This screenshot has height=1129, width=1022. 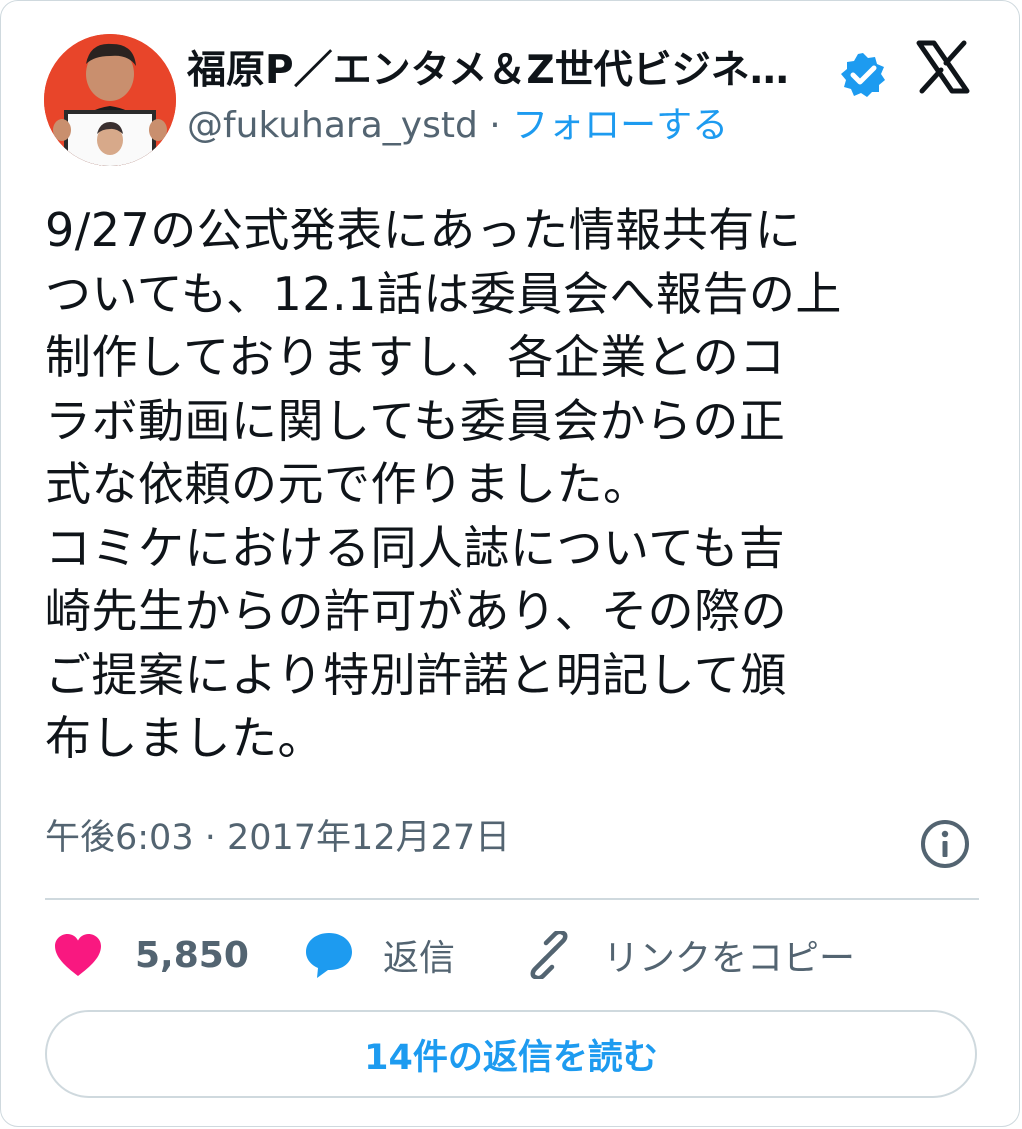 I want to click on heart-icon, so click(x=78, y=955).